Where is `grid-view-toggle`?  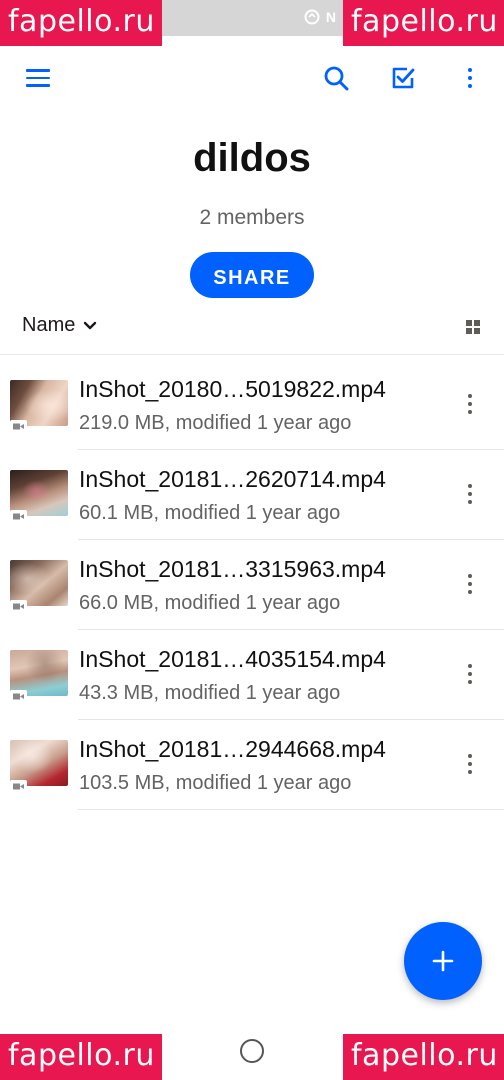 grid-view-toggle is located at coordinates (473, 327).